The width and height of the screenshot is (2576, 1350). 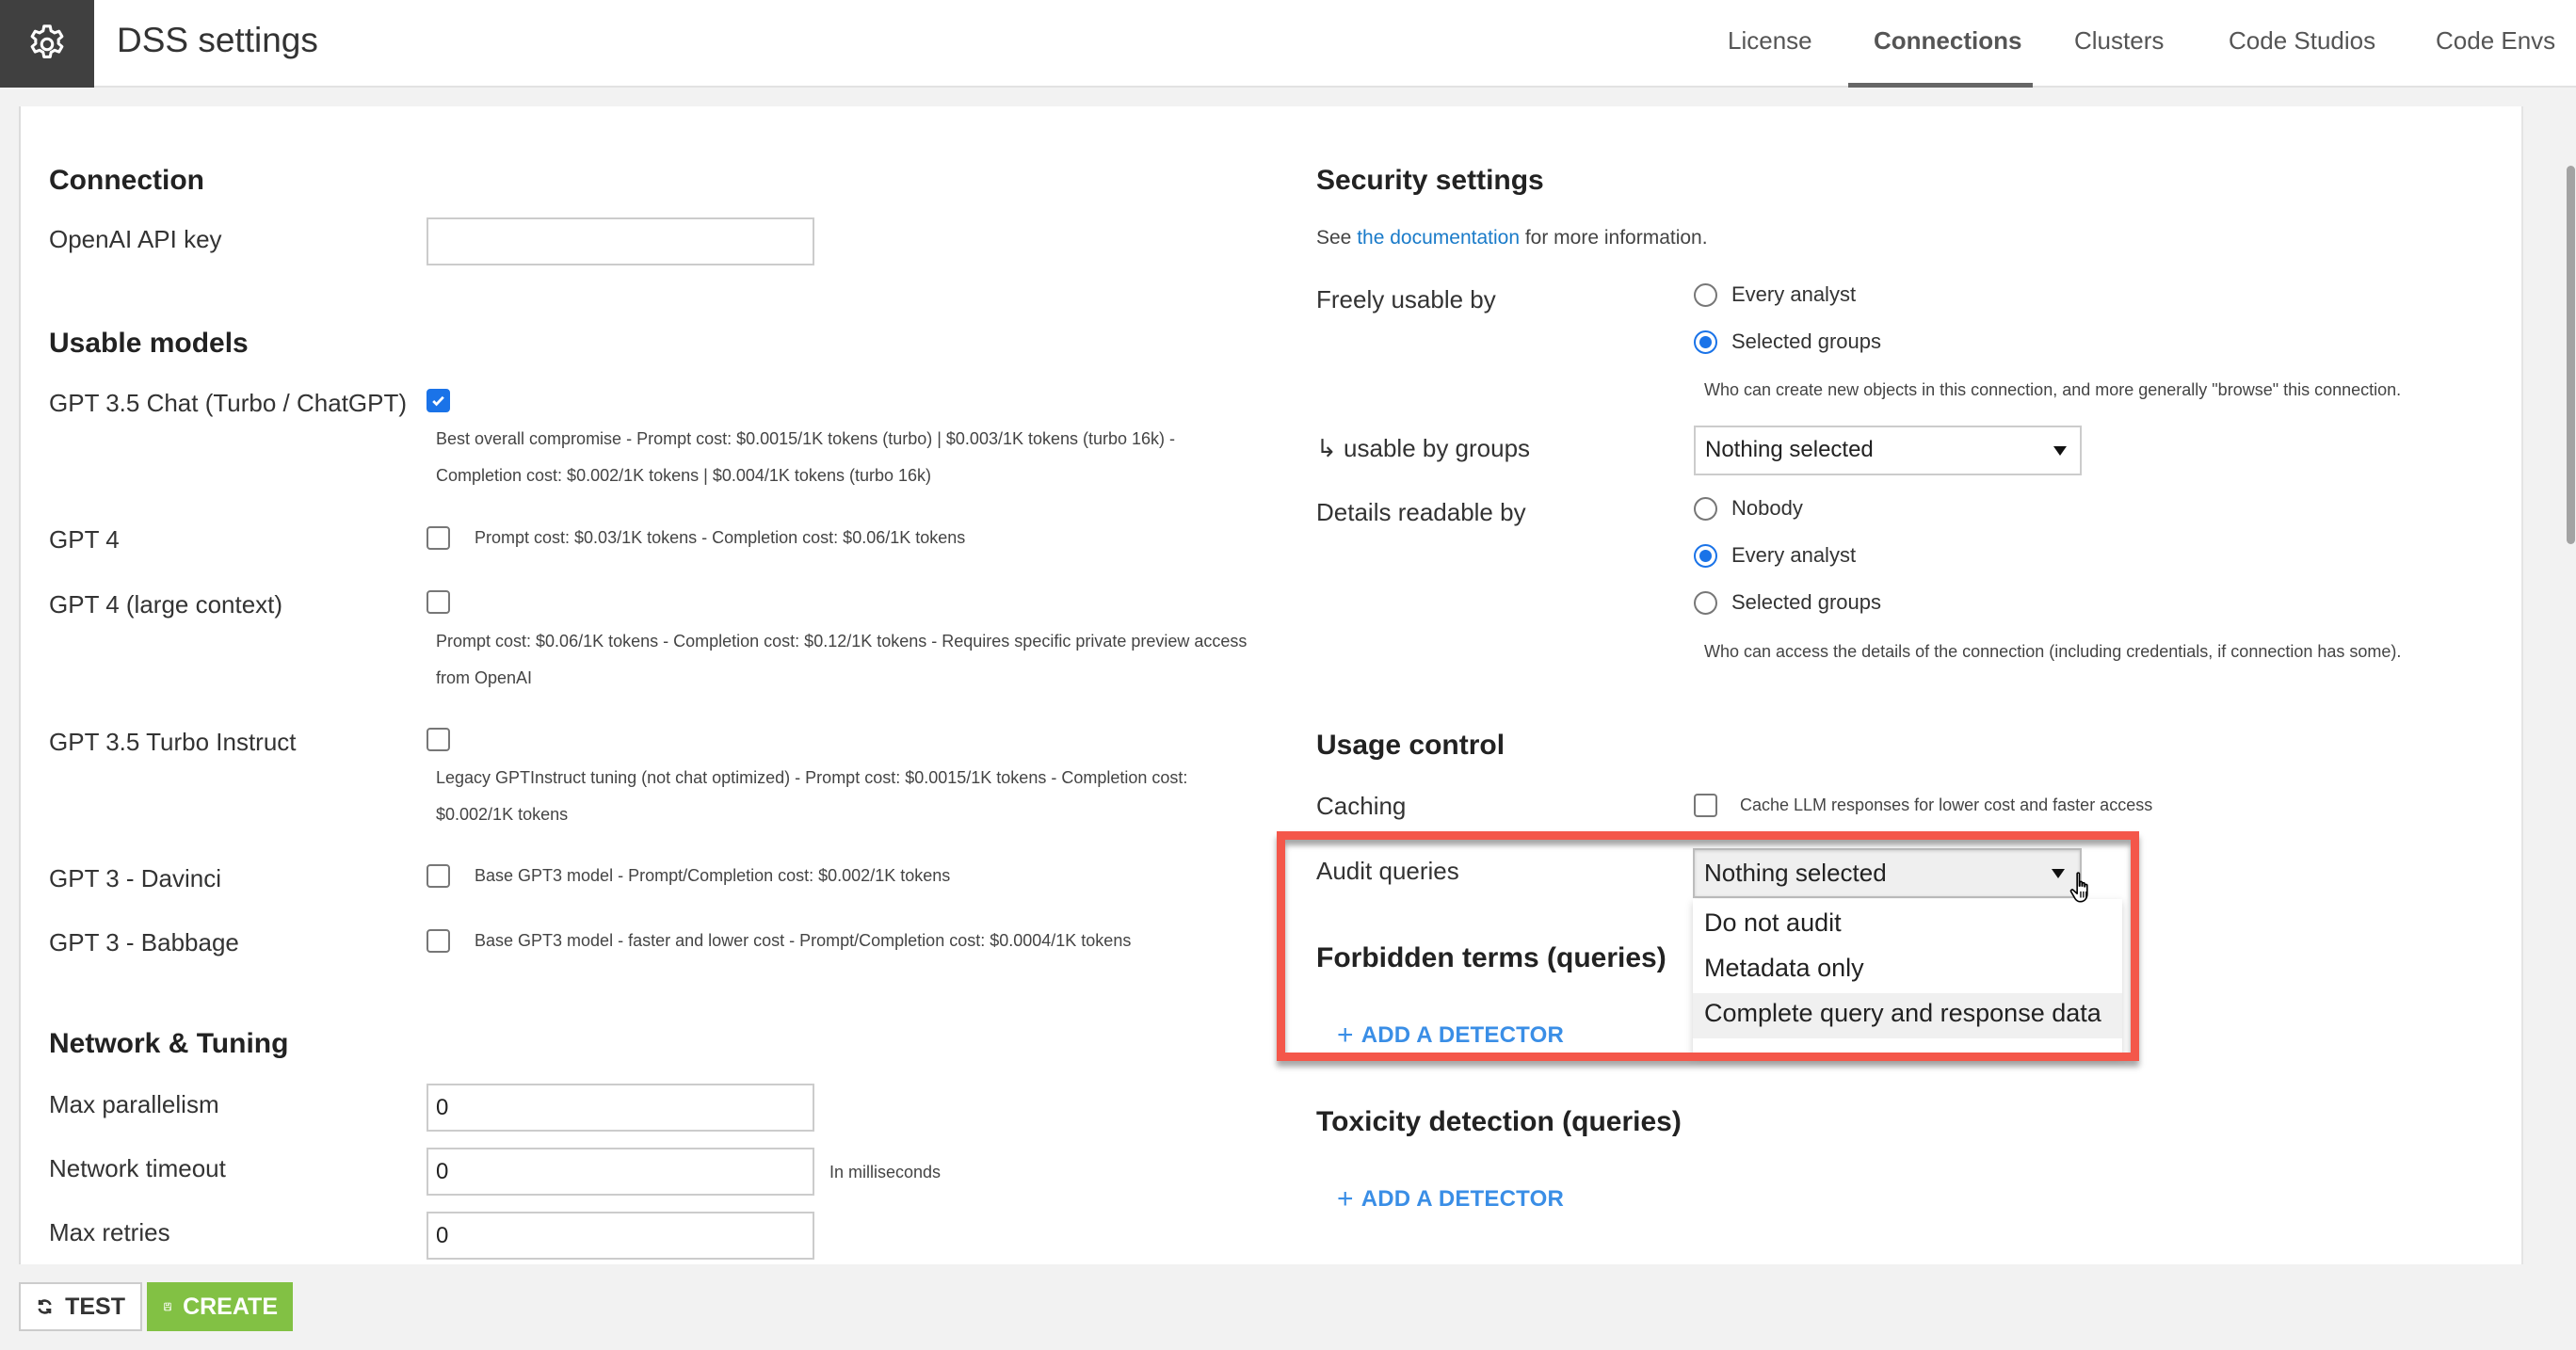 I want to click on usage-control-section-title: Usage control, so click(x=1410, y=745).